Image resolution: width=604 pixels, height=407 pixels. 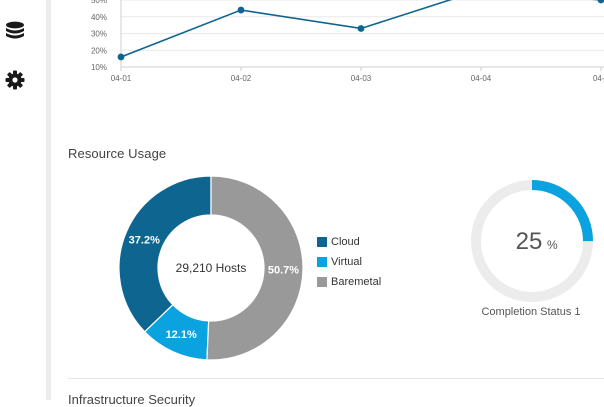 I want to click on y-tick-label: 20%, so click(x=99, y=50).